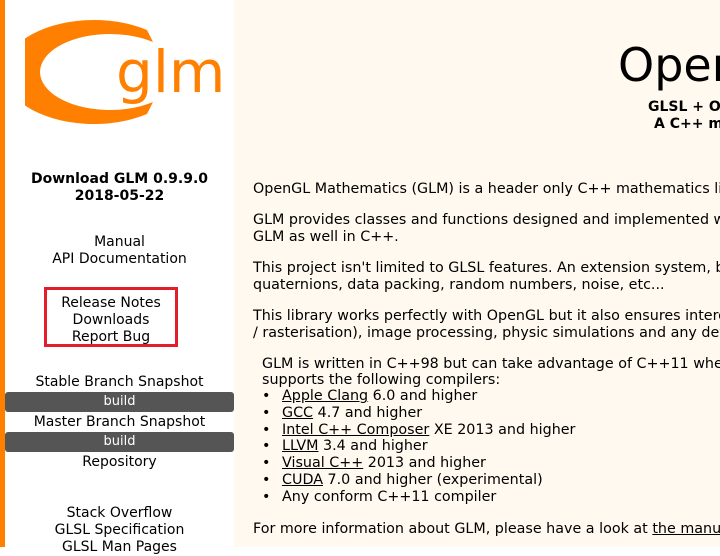 Image resolution: width=720 pixels, height=556 pixels. I want to click on download-block: Download GLM 0.9.9.0 2018-05-22, so click(119, 188).